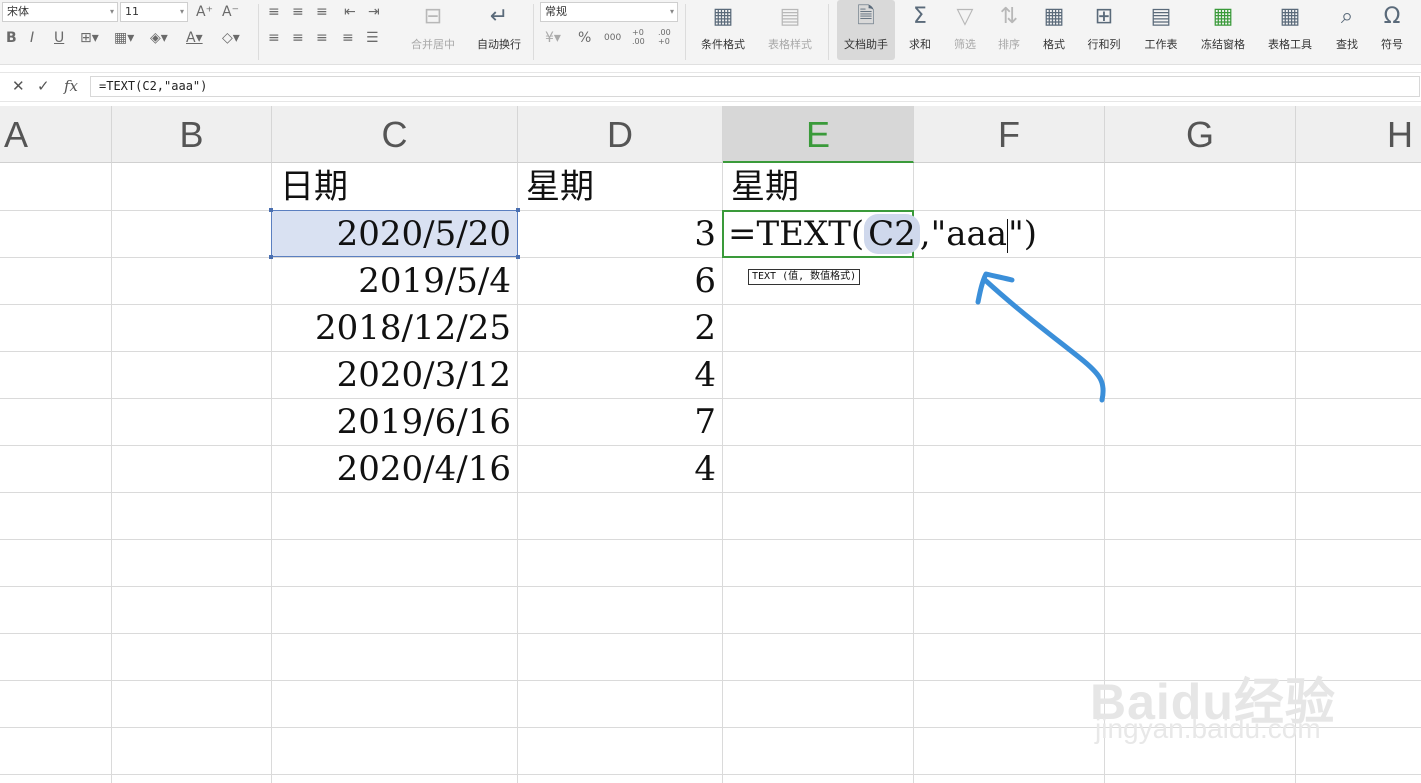 This screenshot has height=783, width=1421. What do you see at coordinates (920, 44) in the screenshot?
I see `sum-label: 求和` at bounding box center [920, 44].